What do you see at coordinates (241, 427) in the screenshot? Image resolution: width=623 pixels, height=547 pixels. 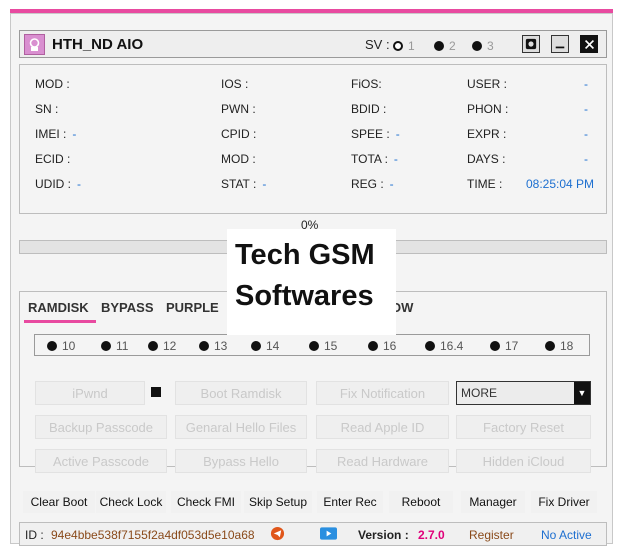 I see `general-hello-files-button: Genaral Hello Files` at bounding box center [241, 427].